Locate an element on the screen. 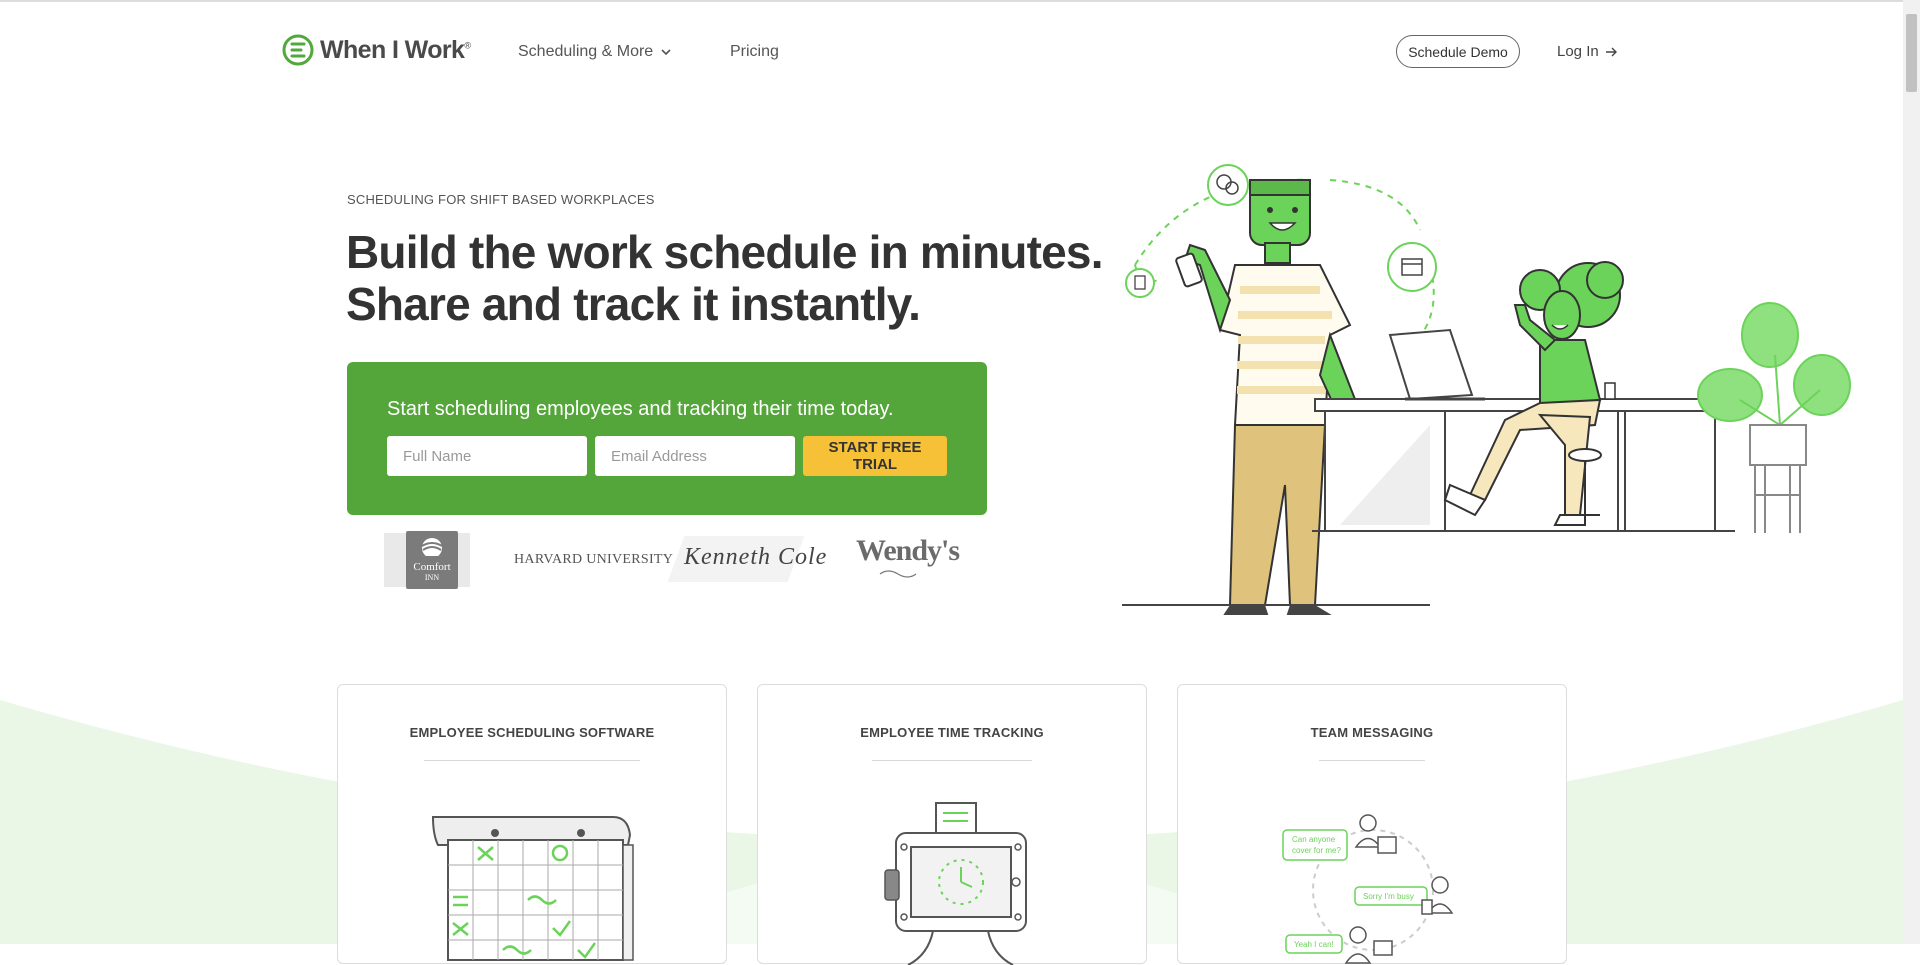 The width and height of the screenshot is (1920, 965). login-label: Log In is located at coordinates (1578, 51).